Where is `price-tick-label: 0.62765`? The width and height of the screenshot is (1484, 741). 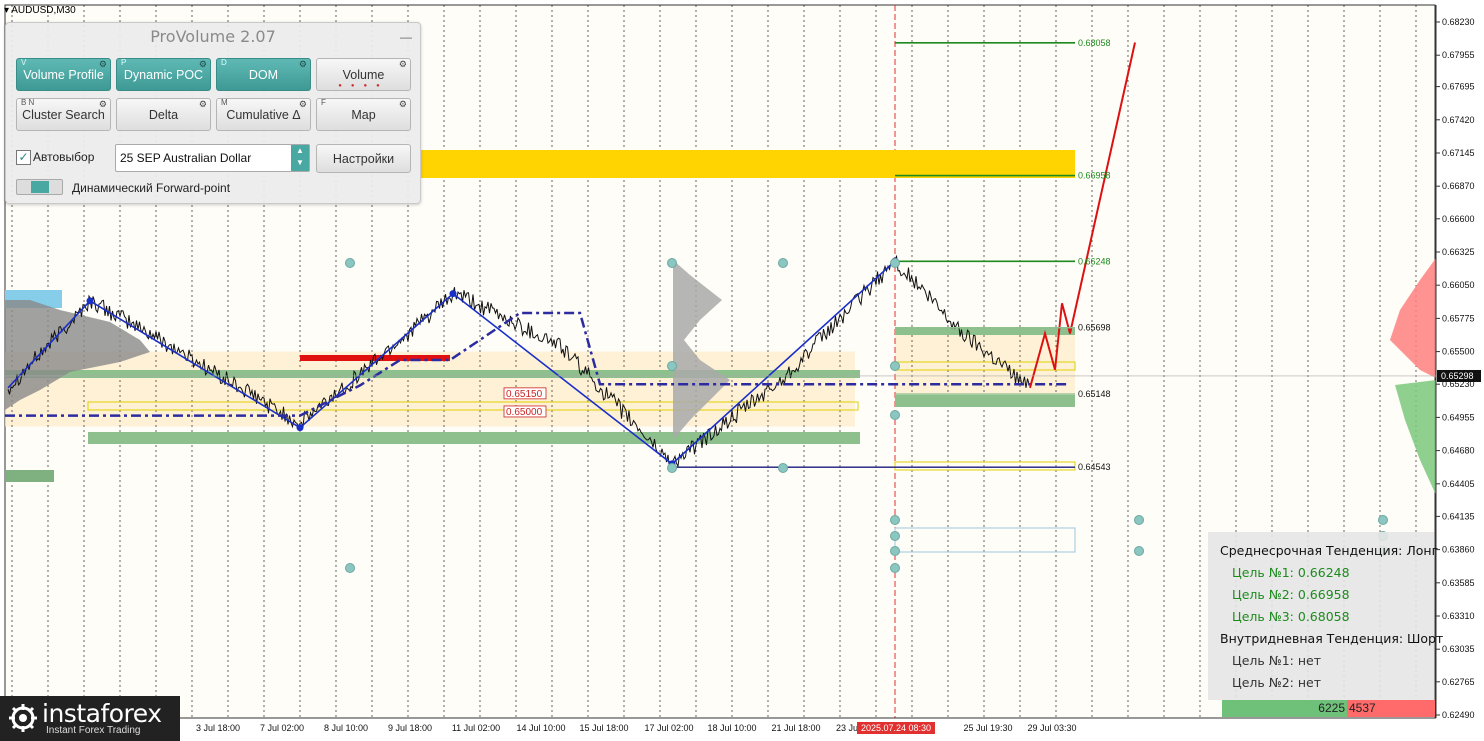
price-tick-label: 0.62765 is located at coordinates (1458, 682).